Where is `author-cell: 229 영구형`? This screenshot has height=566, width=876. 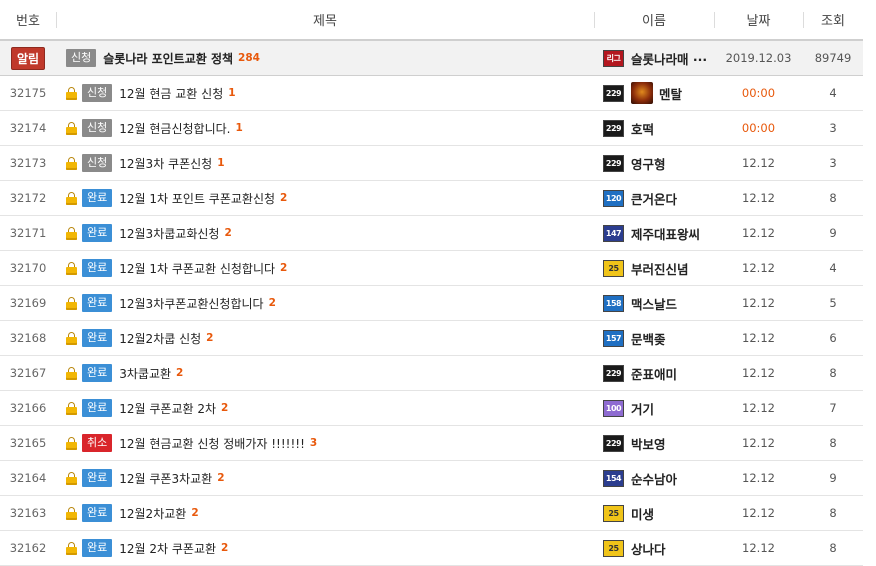 author-cell: 229 영구형 is located at coordinates (658, 163).